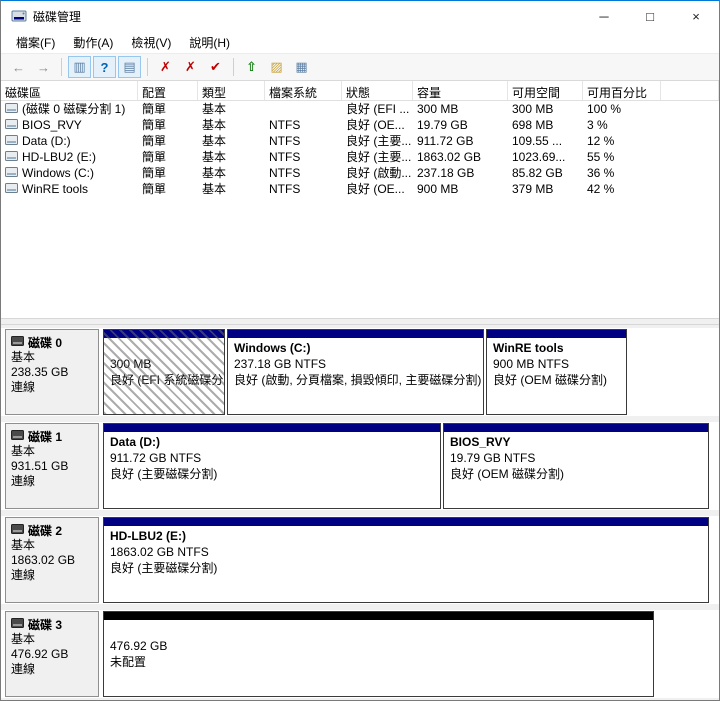 Image resolution: width=720 pixels, height=701 pixels. What do you see at coordinates (604, 16) in the screenshot?
I see `minimize-button: ─` at bounding box center [604, 16].